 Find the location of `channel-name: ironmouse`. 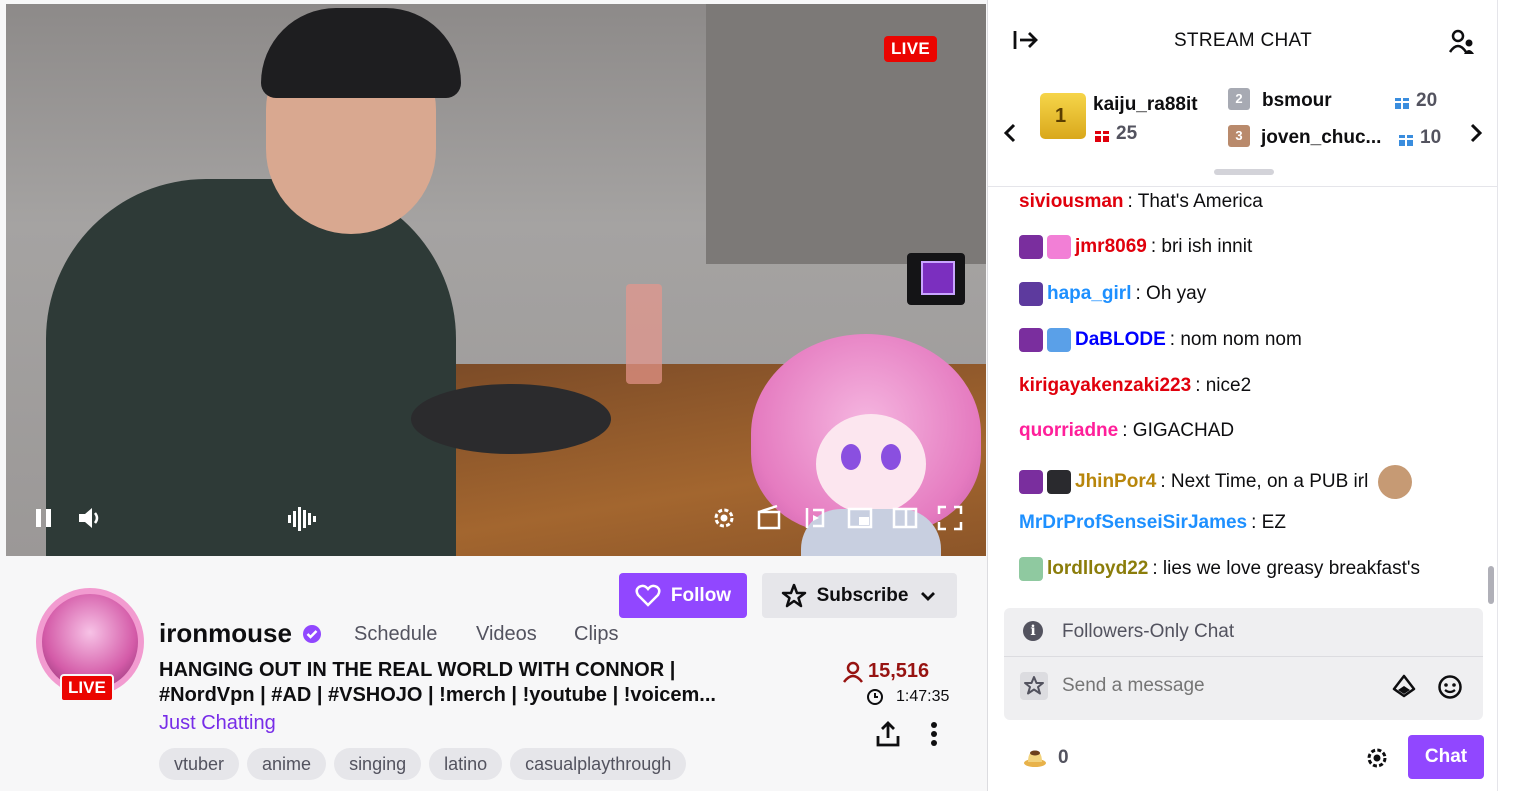

channel-name: ironmouse is located at coordinates (225, 633).